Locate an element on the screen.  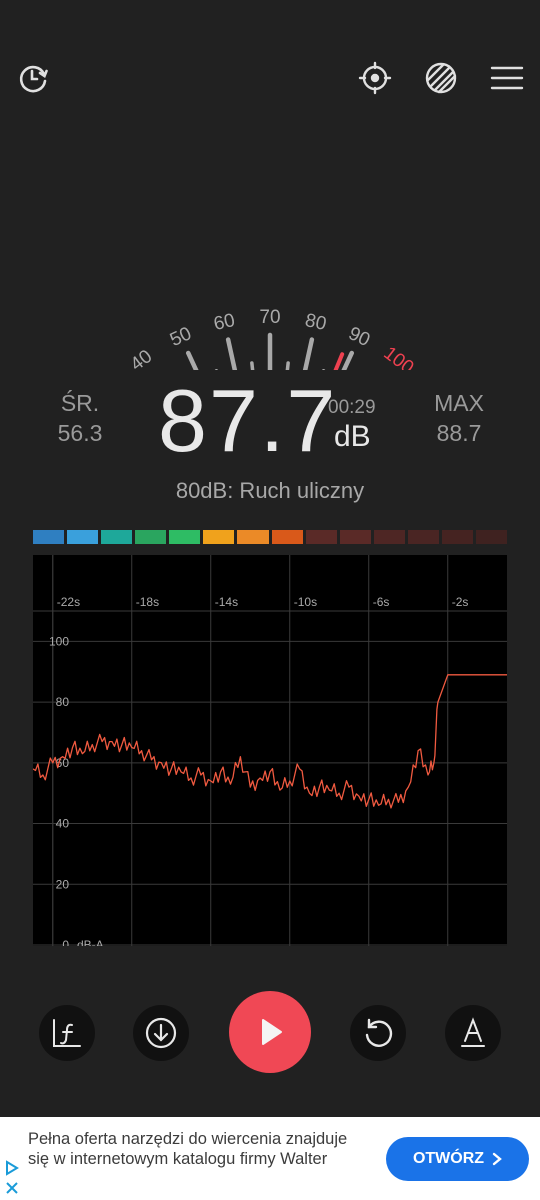
gauge-scale-label: 50 is located at coordinates (181, 337).